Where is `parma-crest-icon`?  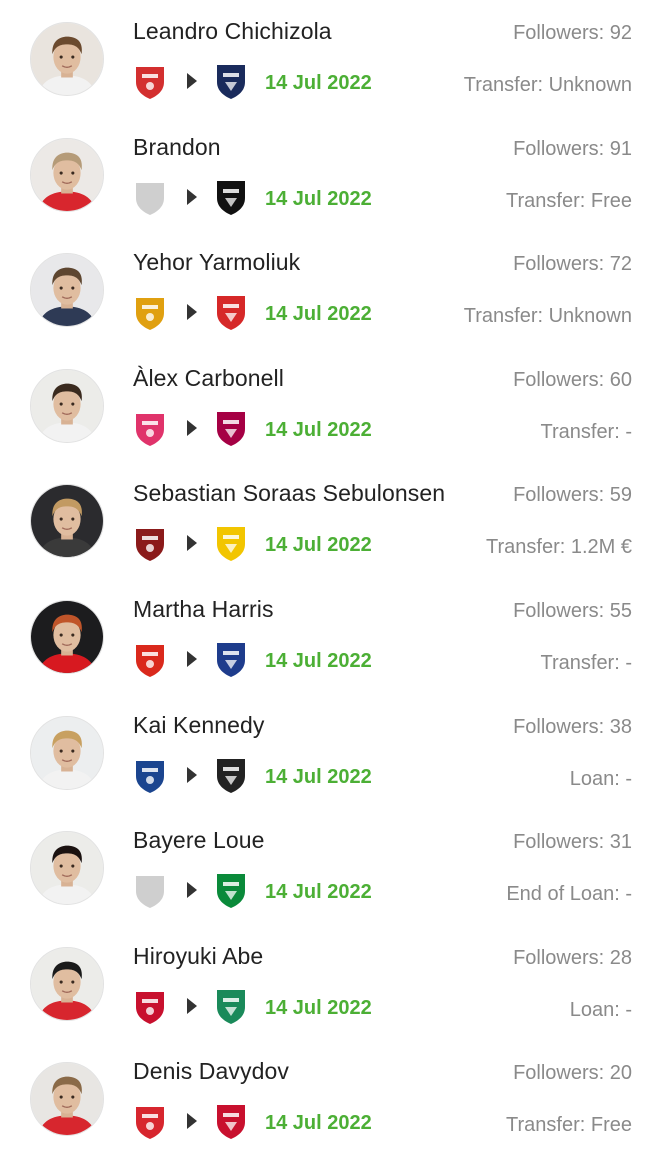
parma-crest-icon is located at coordinates (231, 81).